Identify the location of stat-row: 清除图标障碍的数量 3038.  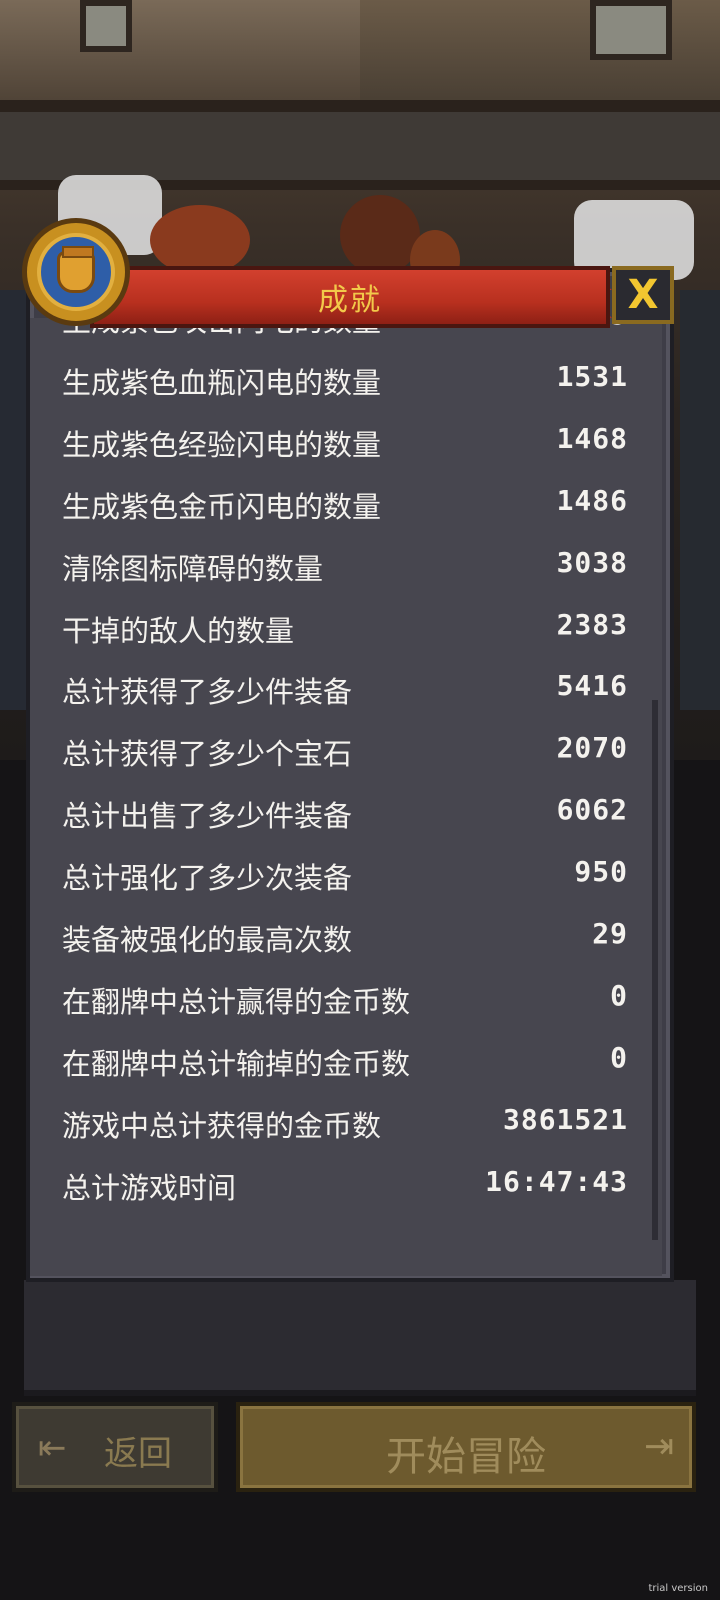
(346, 567).